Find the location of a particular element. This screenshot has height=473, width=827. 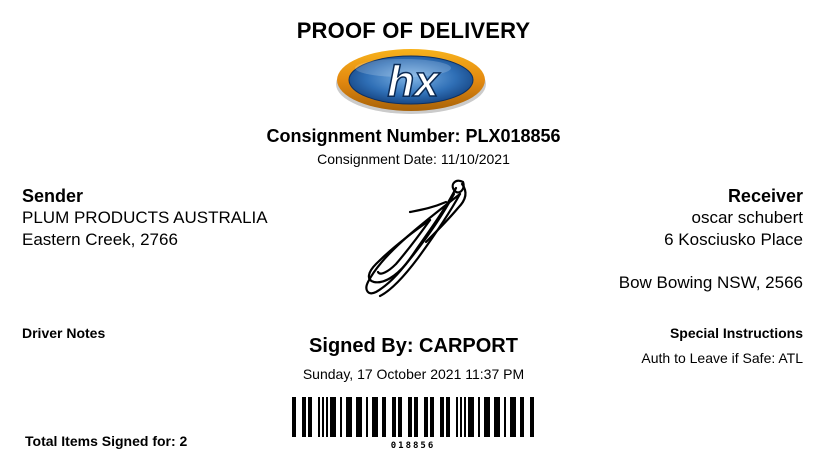

sender-heading: Sender is located at coordinates (53, 196).